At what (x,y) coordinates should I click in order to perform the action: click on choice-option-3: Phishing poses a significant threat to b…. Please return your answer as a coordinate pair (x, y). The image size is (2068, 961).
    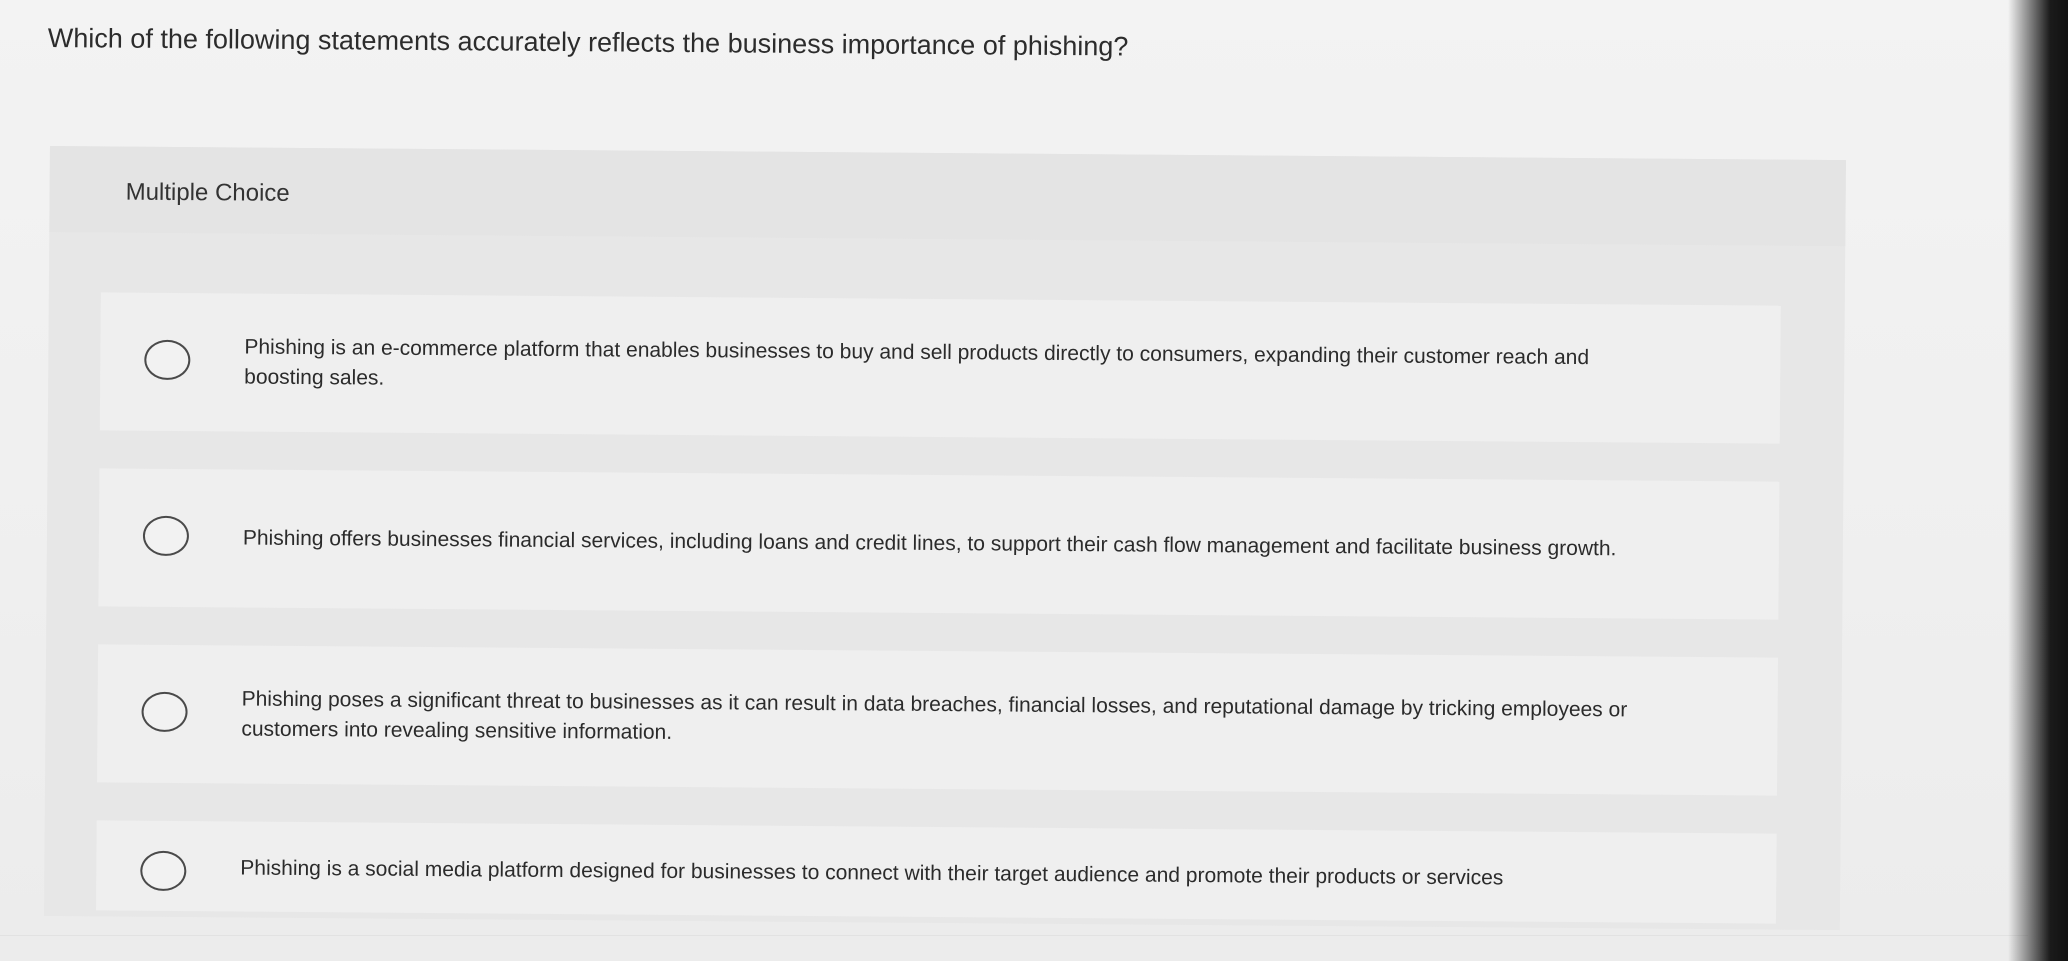
    Looking at the image, I should click on (938, 720).